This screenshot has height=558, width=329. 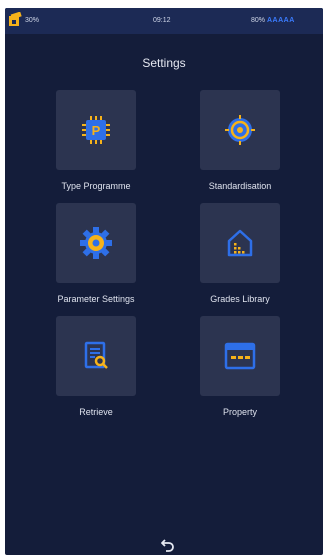 I want to click on gear-icon, so click(x=96, y=243).